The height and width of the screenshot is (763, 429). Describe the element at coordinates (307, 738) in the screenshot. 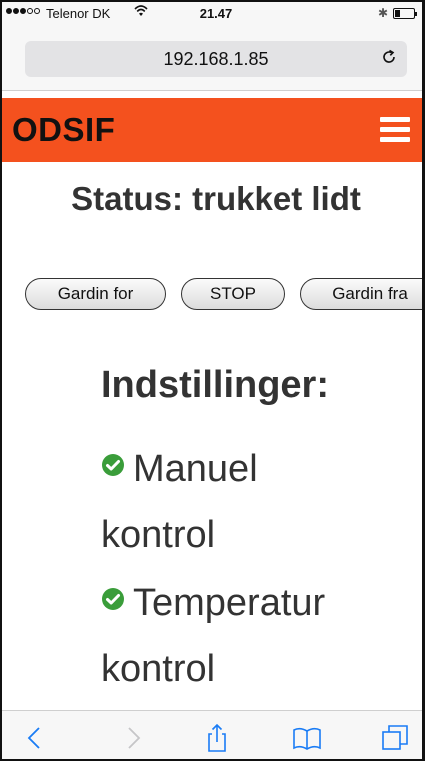

I see `bookmarks-icon` at that location.